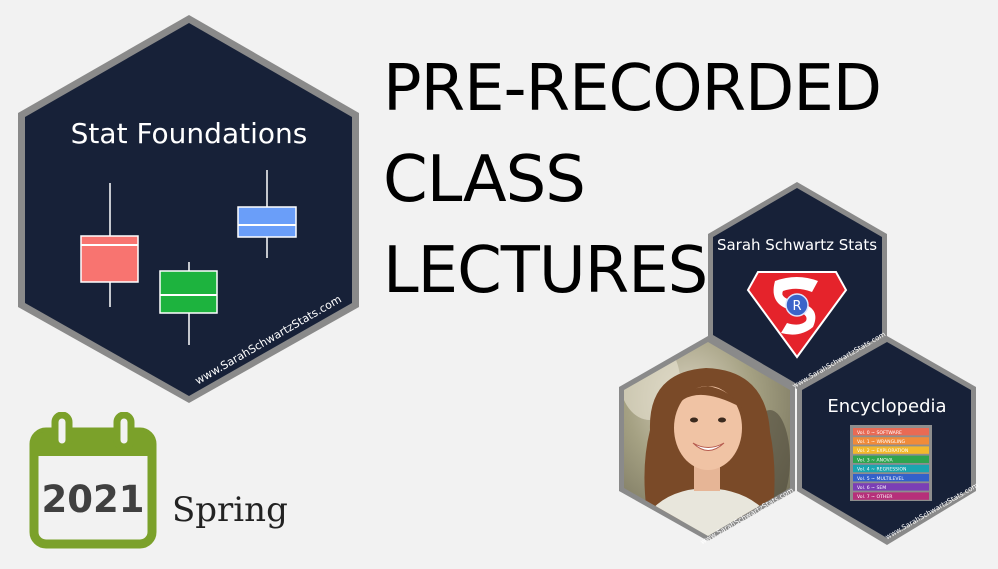 The width and height of the screenshot is (998, 569). Describe the element at coordinates (797, 245) in the screenshot. I see `stats-hex-title: Sarah Schwartz Stats` at that location.